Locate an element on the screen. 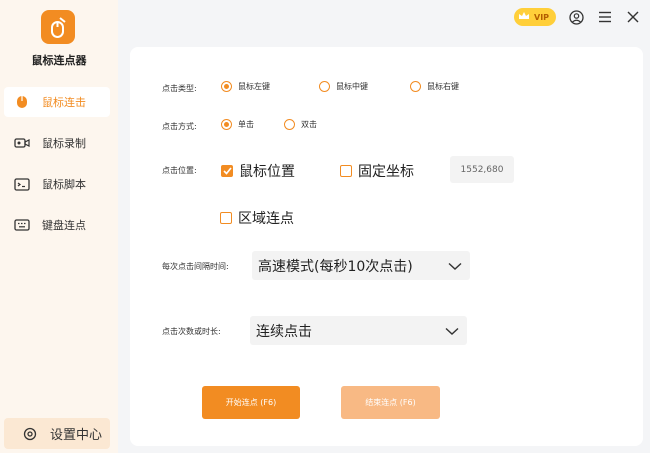  start-button: 开始连点 (F6) is located at coordinates (251, 402).